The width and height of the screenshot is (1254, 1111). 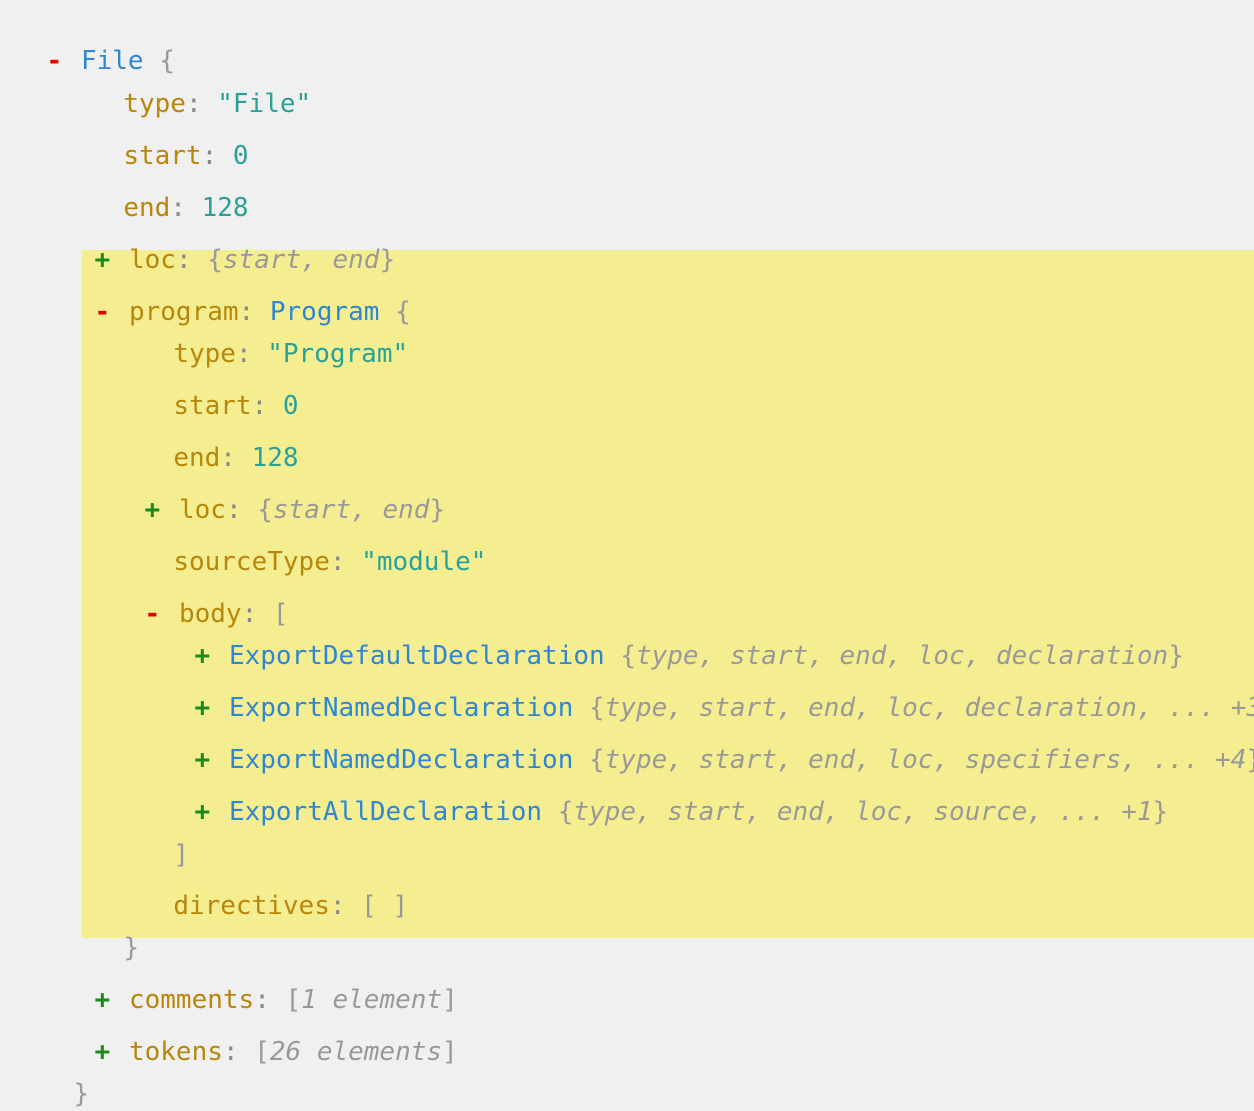 What do you see at coordinates (385, 812) in the screenshot?
I see `item-type-name: ExportAllDeclaration` at bounding box center [385, 812].